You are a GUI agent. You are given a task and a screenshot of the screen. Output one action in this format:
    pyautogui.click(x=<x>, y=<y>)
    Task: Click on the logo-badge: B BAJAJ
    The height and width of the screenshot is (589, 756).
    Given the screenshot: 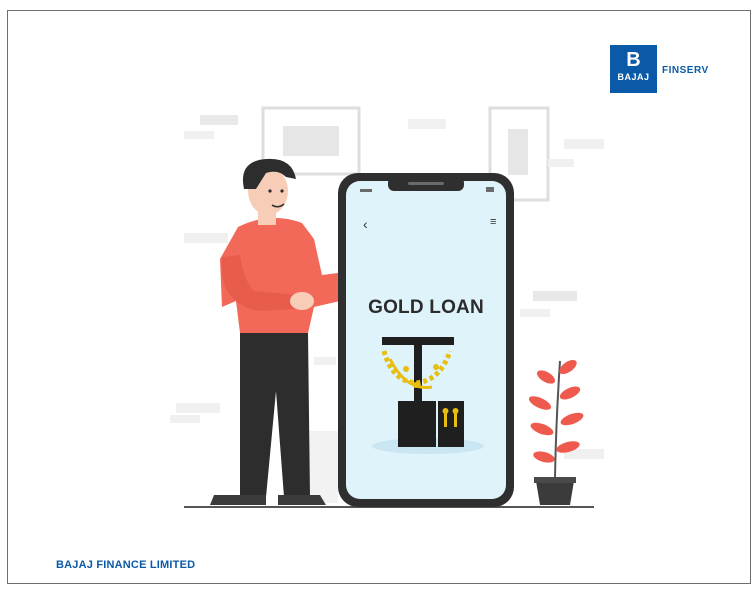 What is the action you would take?
    pyautogui.click(x=633, y=69)
    